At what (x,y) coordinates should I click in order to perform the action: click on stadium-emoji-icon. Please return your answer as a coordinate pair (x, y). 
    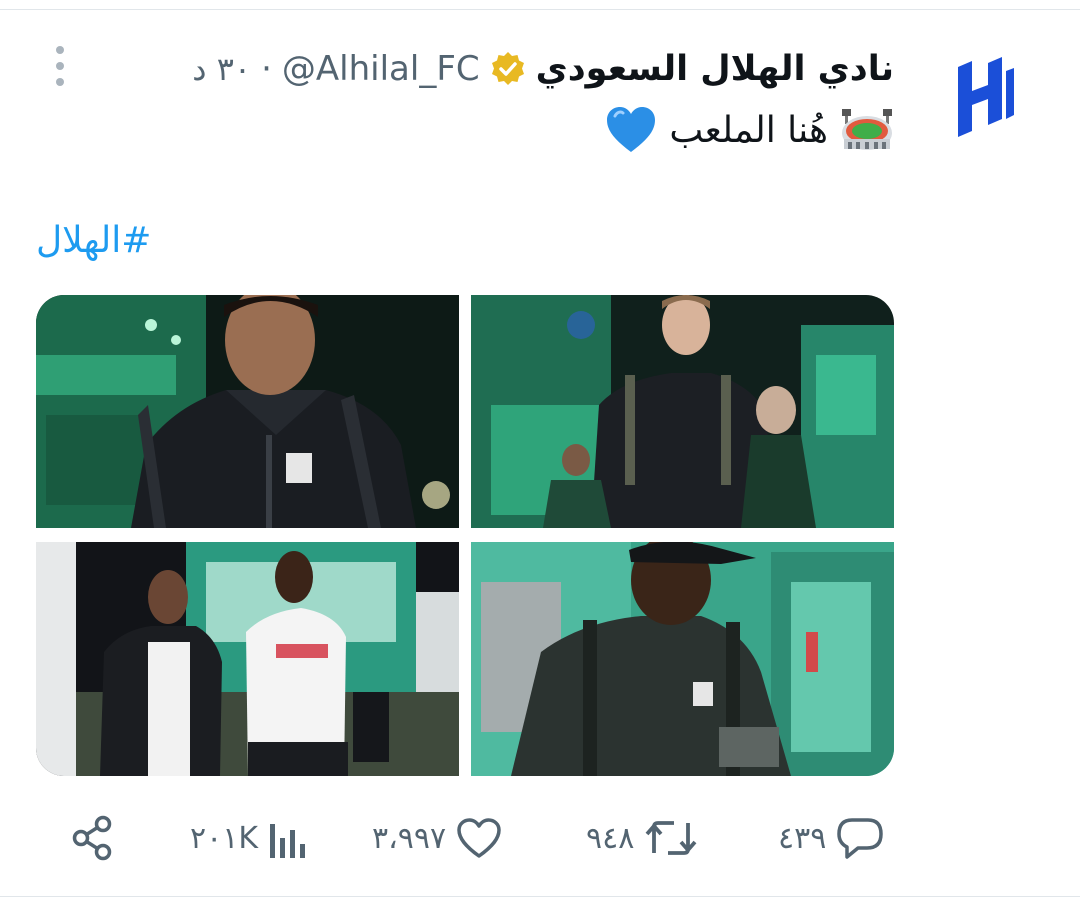
    Looking at the image, I should click on (867, 130).